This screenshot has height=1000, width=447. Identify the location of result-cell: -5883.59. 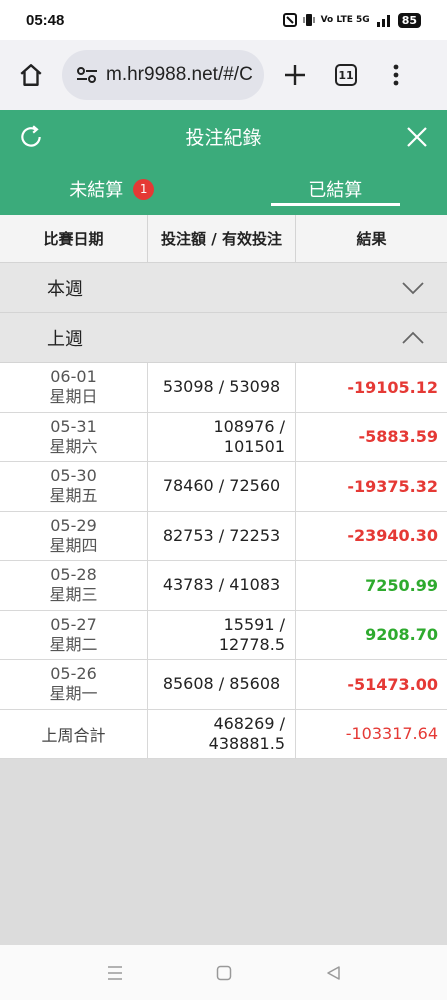
(398, 437).